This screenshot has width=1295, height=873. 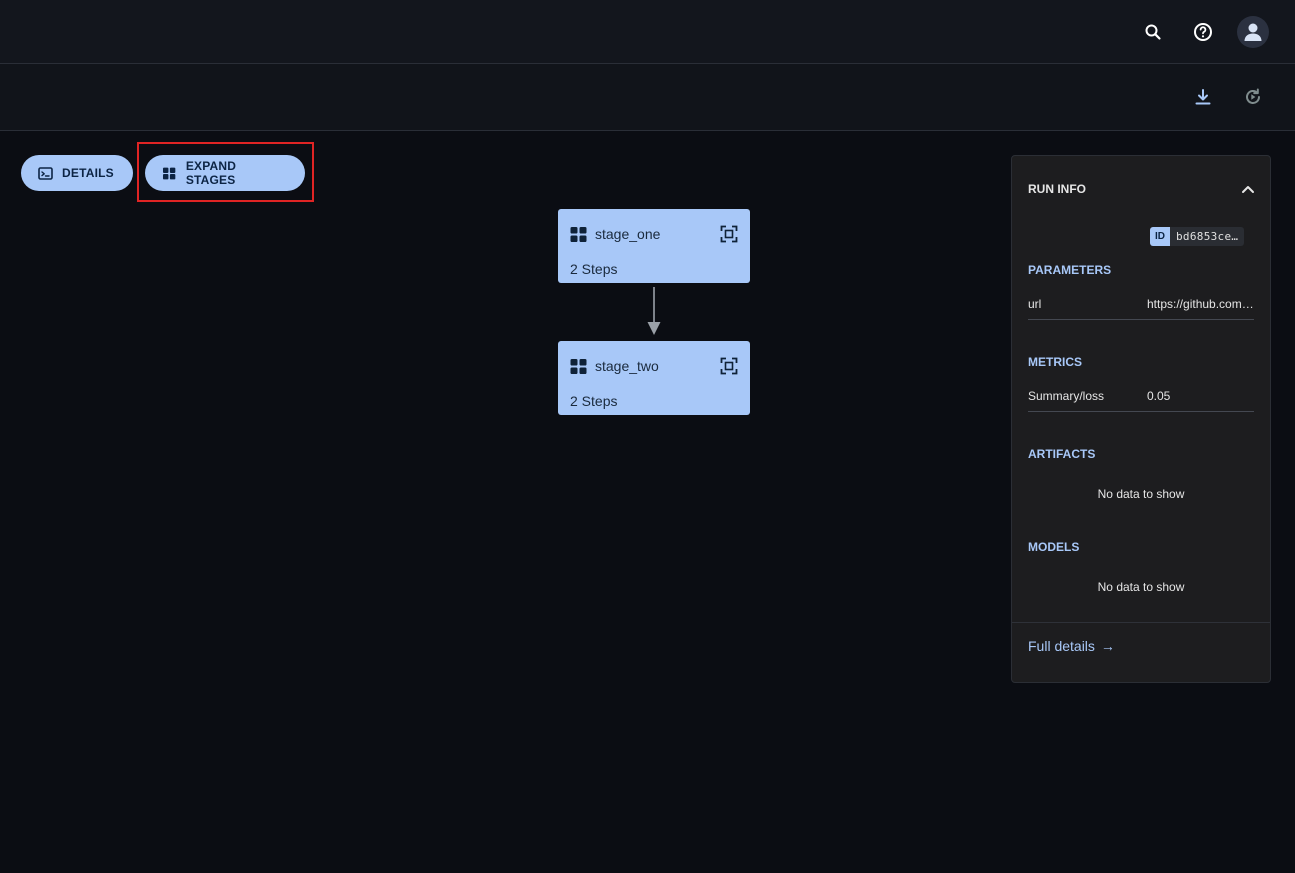 I want to click on models-heading: MODELS, so click(x=1054, y=547).